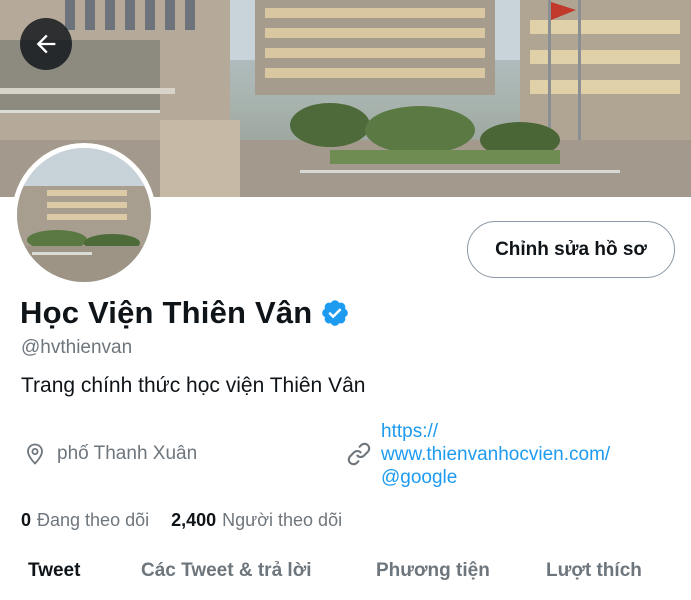  I want to click on follow-stats: 0 Đang theo dõi 2,400 Người theo dõi, so click(181, 520).